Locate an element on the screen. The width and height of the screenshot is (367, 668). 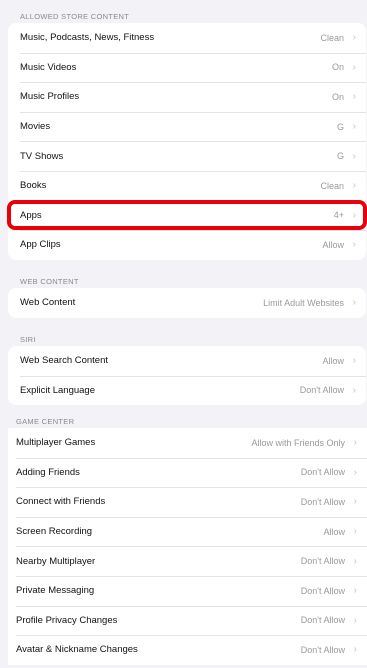
row-label: Music Profiles is located at coordinates (50, 97).